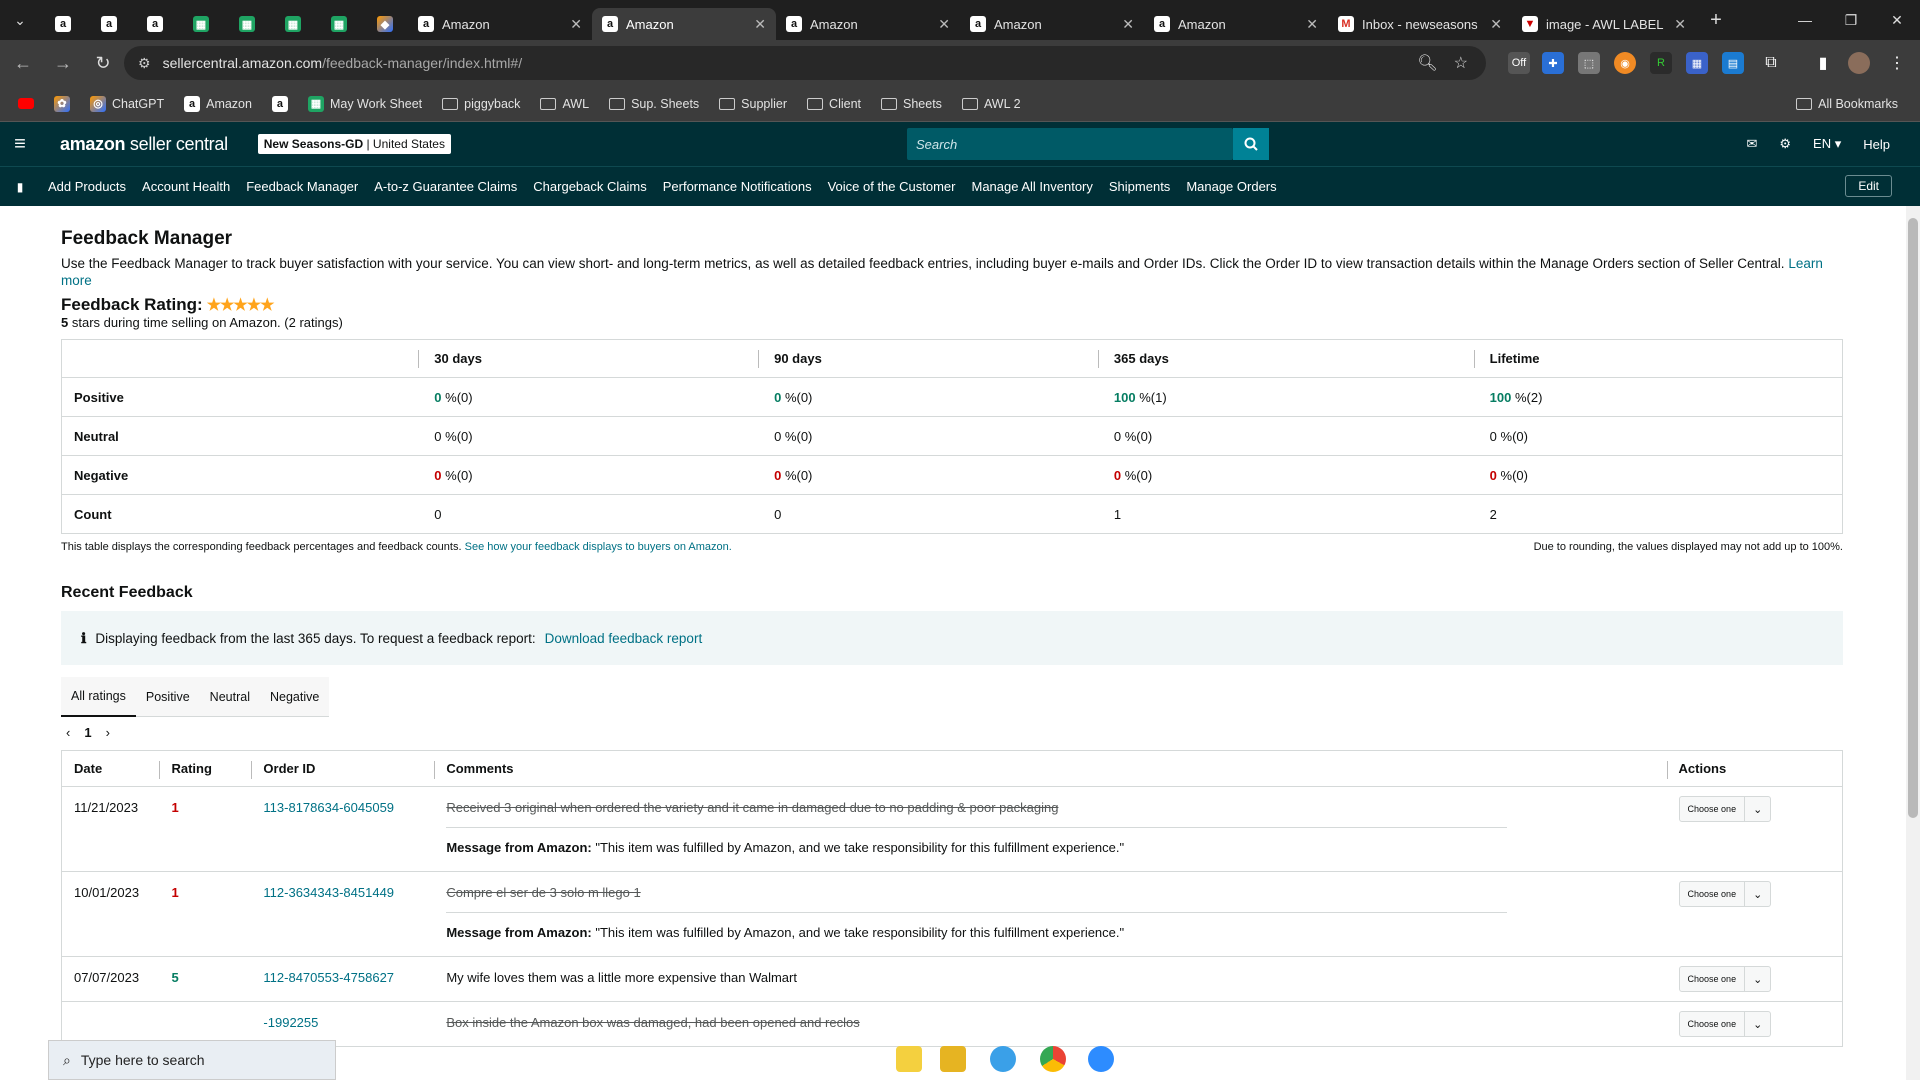 This screenshot has height=1080, width=1920. I want to click on back-arrow-icon: ←, so click(23, 63).